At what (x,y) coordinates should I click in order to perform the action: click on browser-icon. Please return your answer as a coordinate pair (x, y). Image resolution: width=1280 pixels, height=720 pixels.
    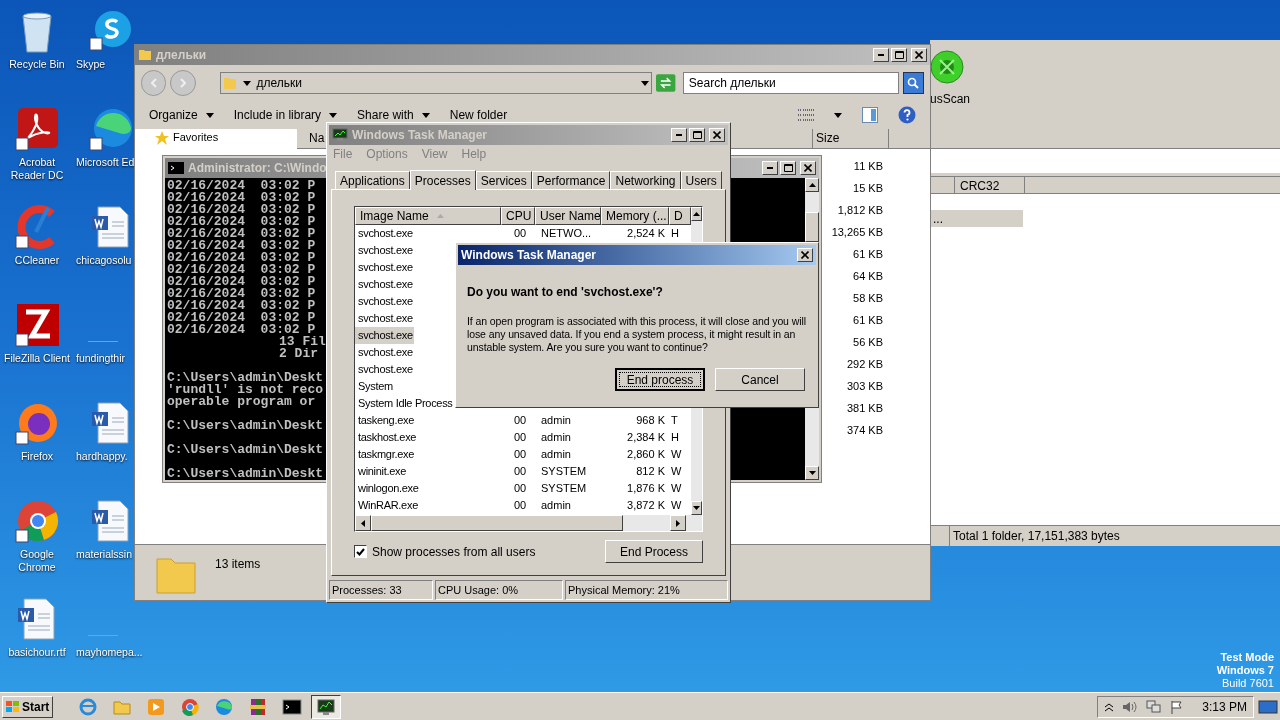
    Looking at the image, I should click on (111, 129).